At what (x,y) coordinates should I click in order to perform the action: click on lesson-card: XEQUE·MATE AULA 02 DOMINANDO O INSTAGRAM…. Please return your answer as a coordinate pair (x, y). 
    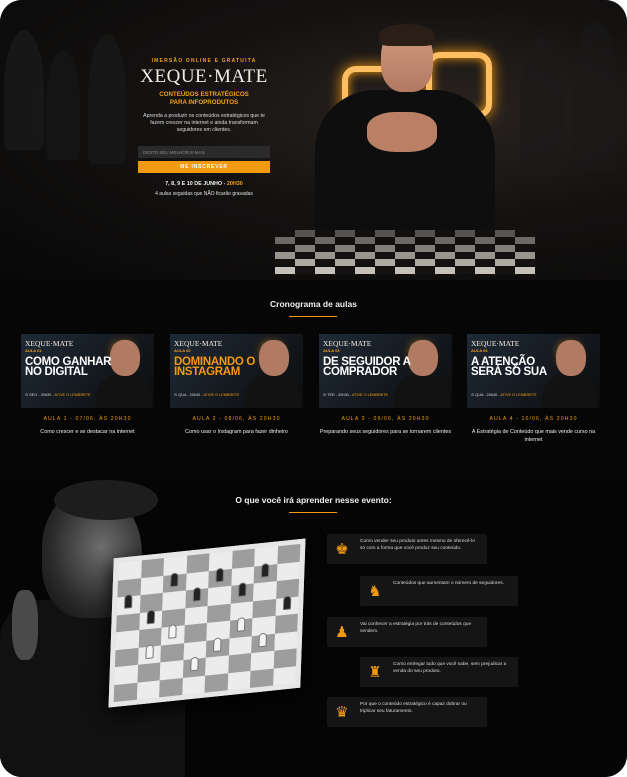
    Looking at the image, I should click on (236, 389).